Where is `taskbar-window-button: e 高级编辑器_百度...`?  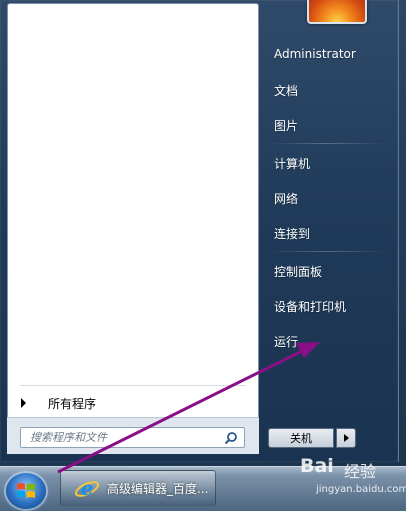
taskbar-window-button: e 高级编辑器_百度... is located at coordinates (138, 488).